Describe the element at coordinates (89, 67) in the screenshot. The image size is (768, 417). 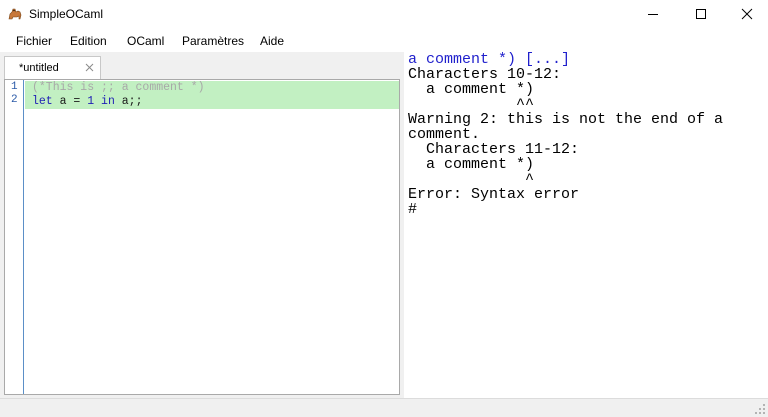
I see `tab-close-icon` at that location.